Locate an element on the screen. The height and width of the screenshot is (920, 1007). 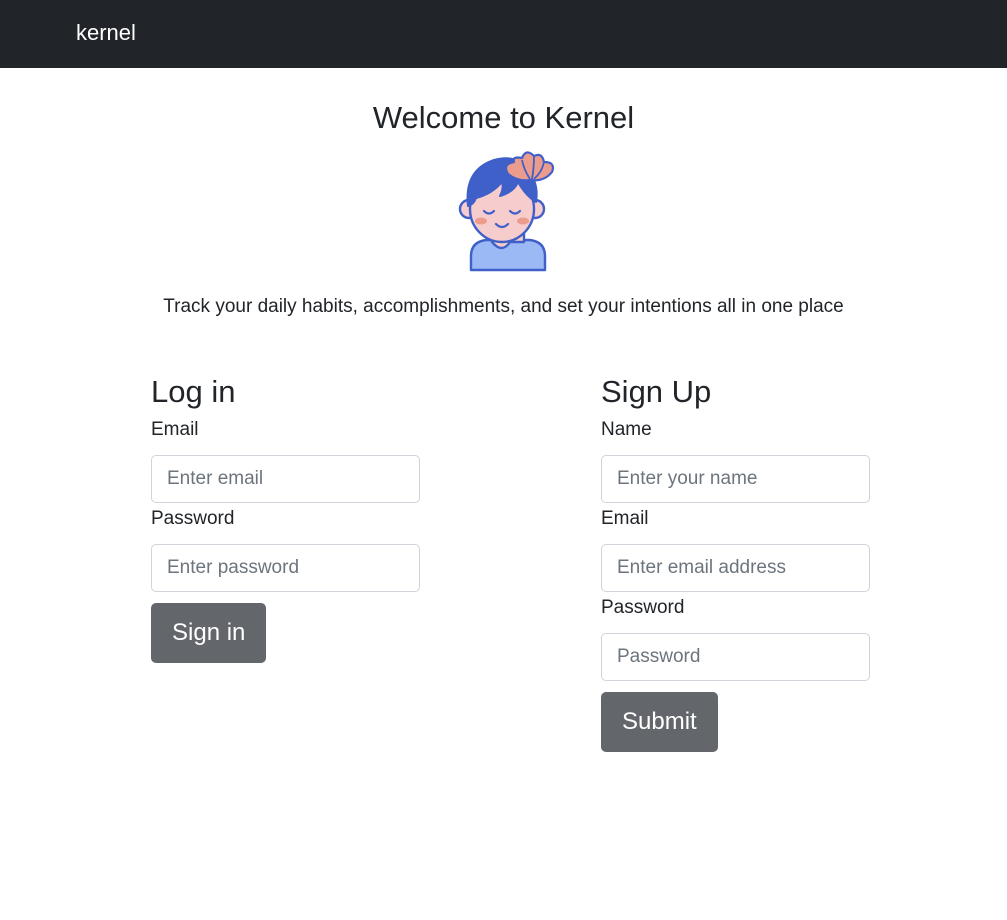
signup-heading: Sign Up is located at coordinates (656, 391).